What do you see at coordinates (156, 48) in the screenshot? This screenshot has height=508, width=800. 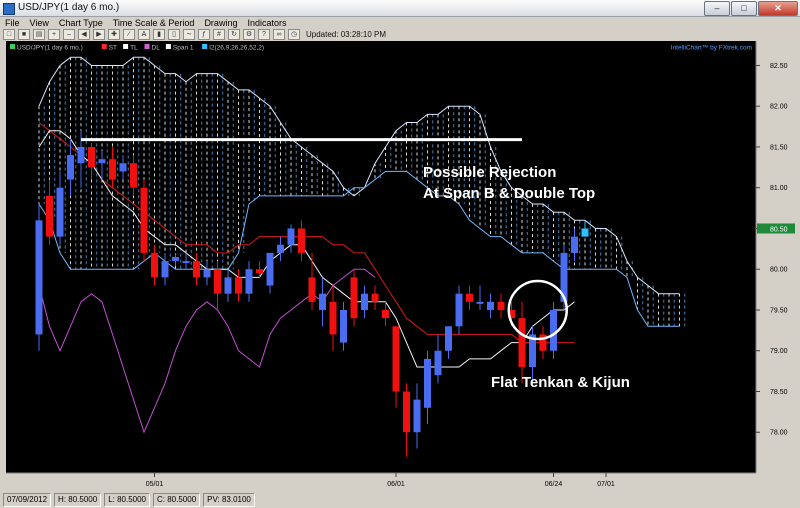 I see `legend-label: DL` at bounding box center [156, 48].